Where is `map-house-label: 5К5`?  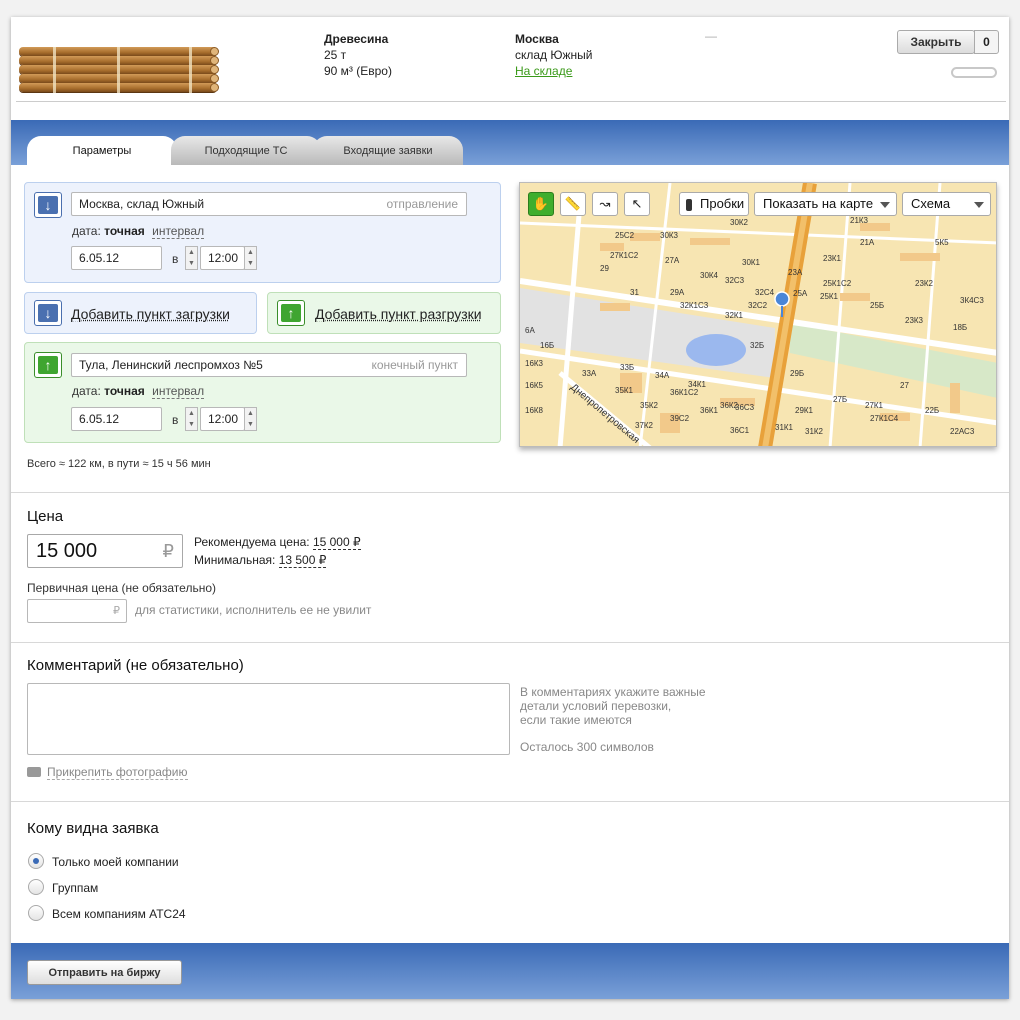 map-house-label: 5К5 is located at coordinates (942, 242).